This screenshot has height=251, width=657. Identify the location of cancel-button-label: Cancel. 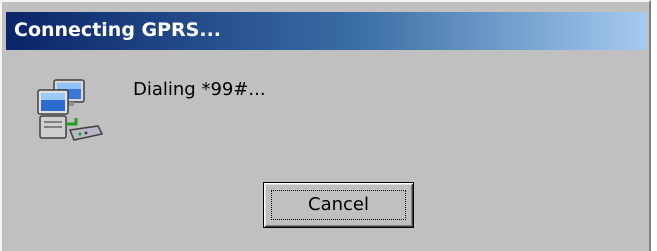
(338, 204).